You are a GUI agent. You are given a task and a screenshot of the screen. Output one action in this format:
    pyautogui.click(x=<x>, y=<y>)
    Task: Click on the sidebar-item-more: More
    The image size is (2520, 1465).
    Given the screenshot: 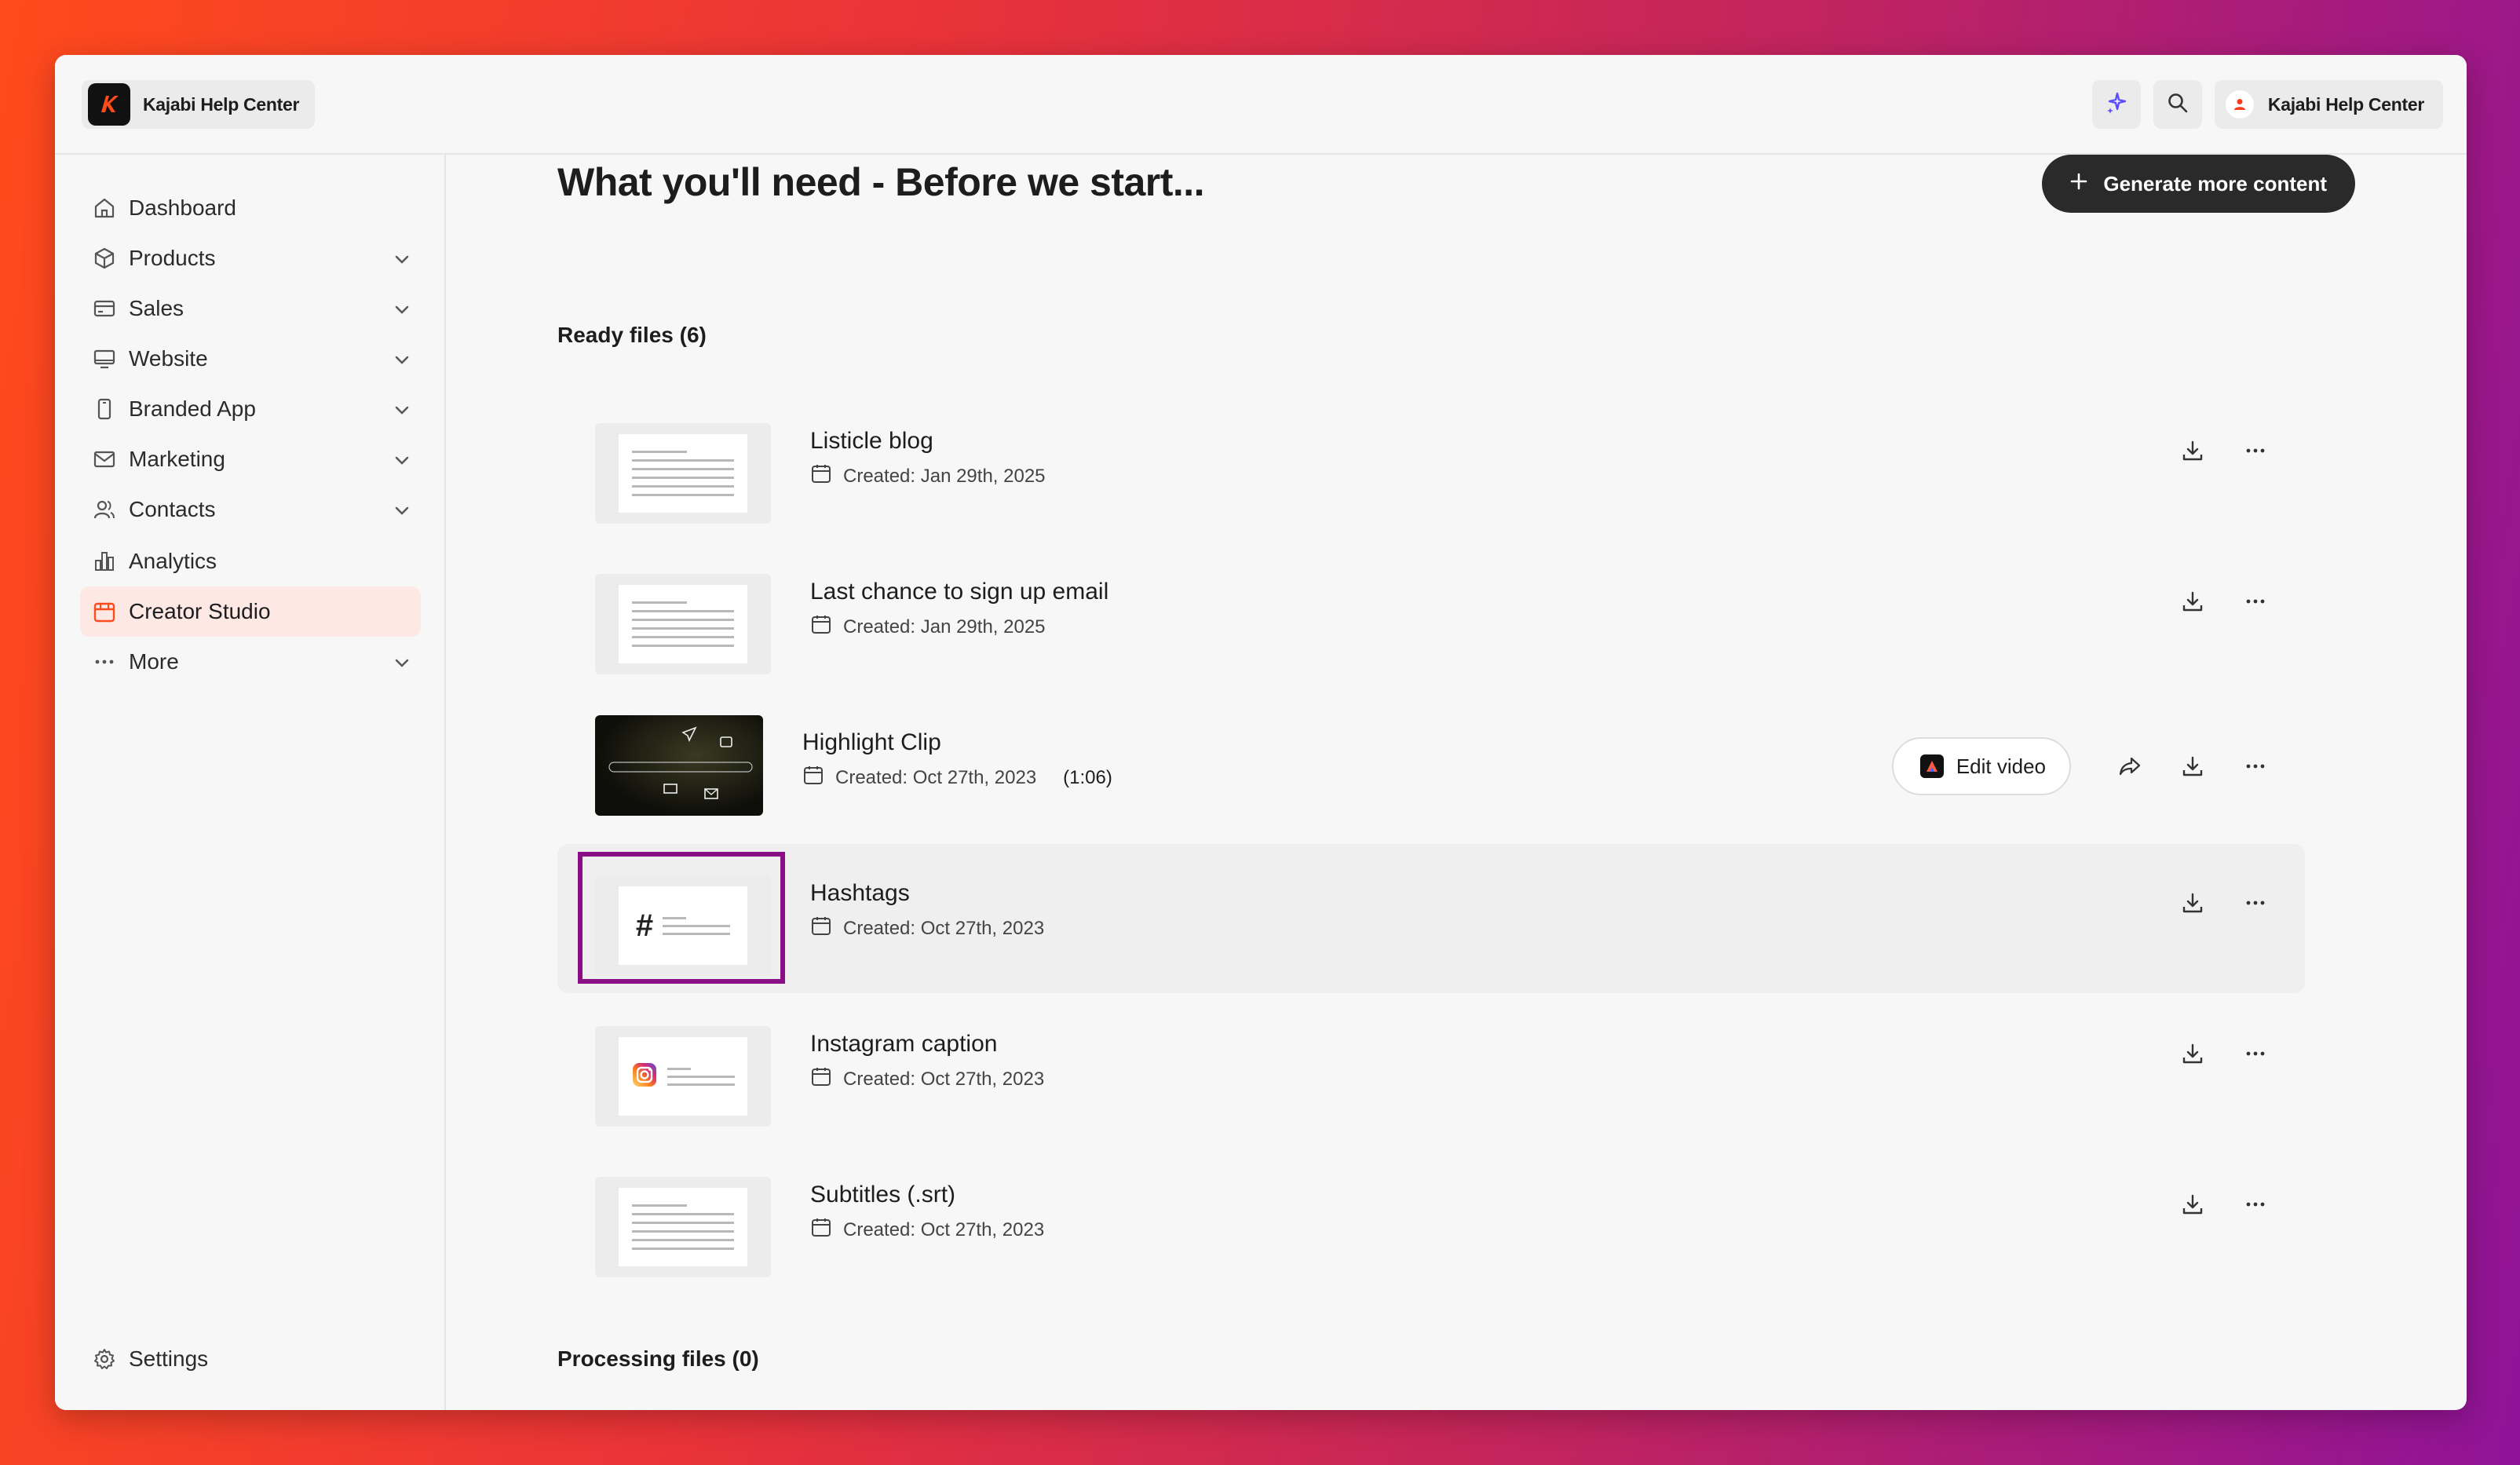 What is the action you would take?
    pyautogui.click(x=250, y=662)
    